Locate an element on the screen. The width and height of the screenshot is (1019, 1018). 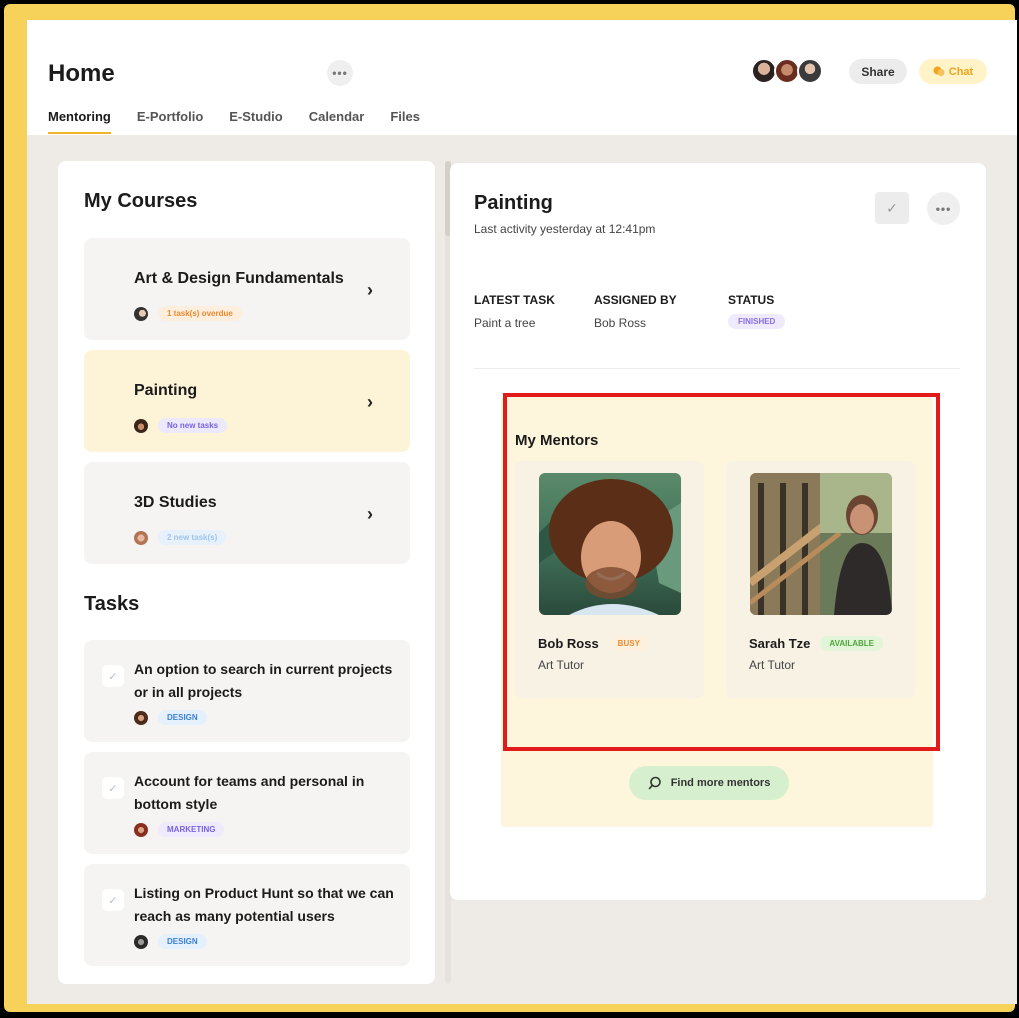
tasks-title: Tasks is located at coordinates (112, 604).